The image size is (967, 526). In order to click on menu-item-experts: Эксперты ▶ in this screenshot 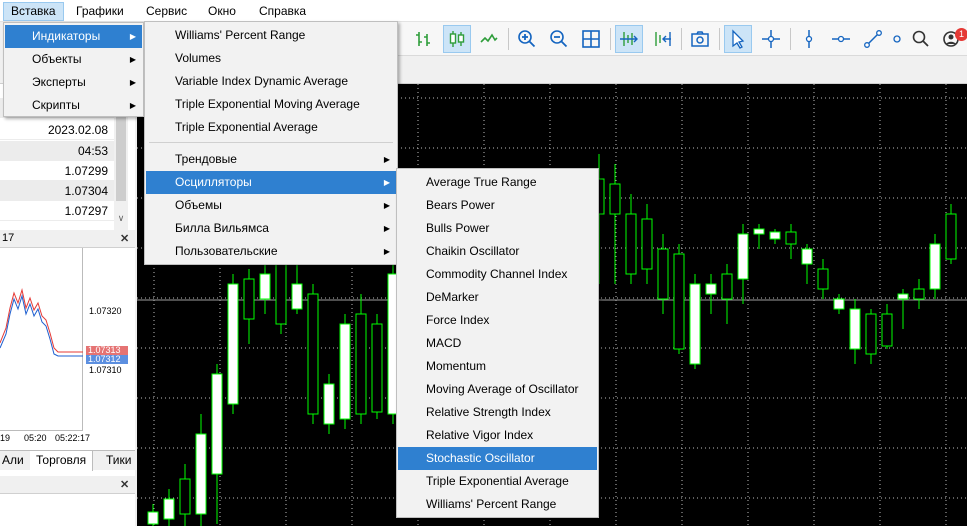, I will do `click(73, 82)`.